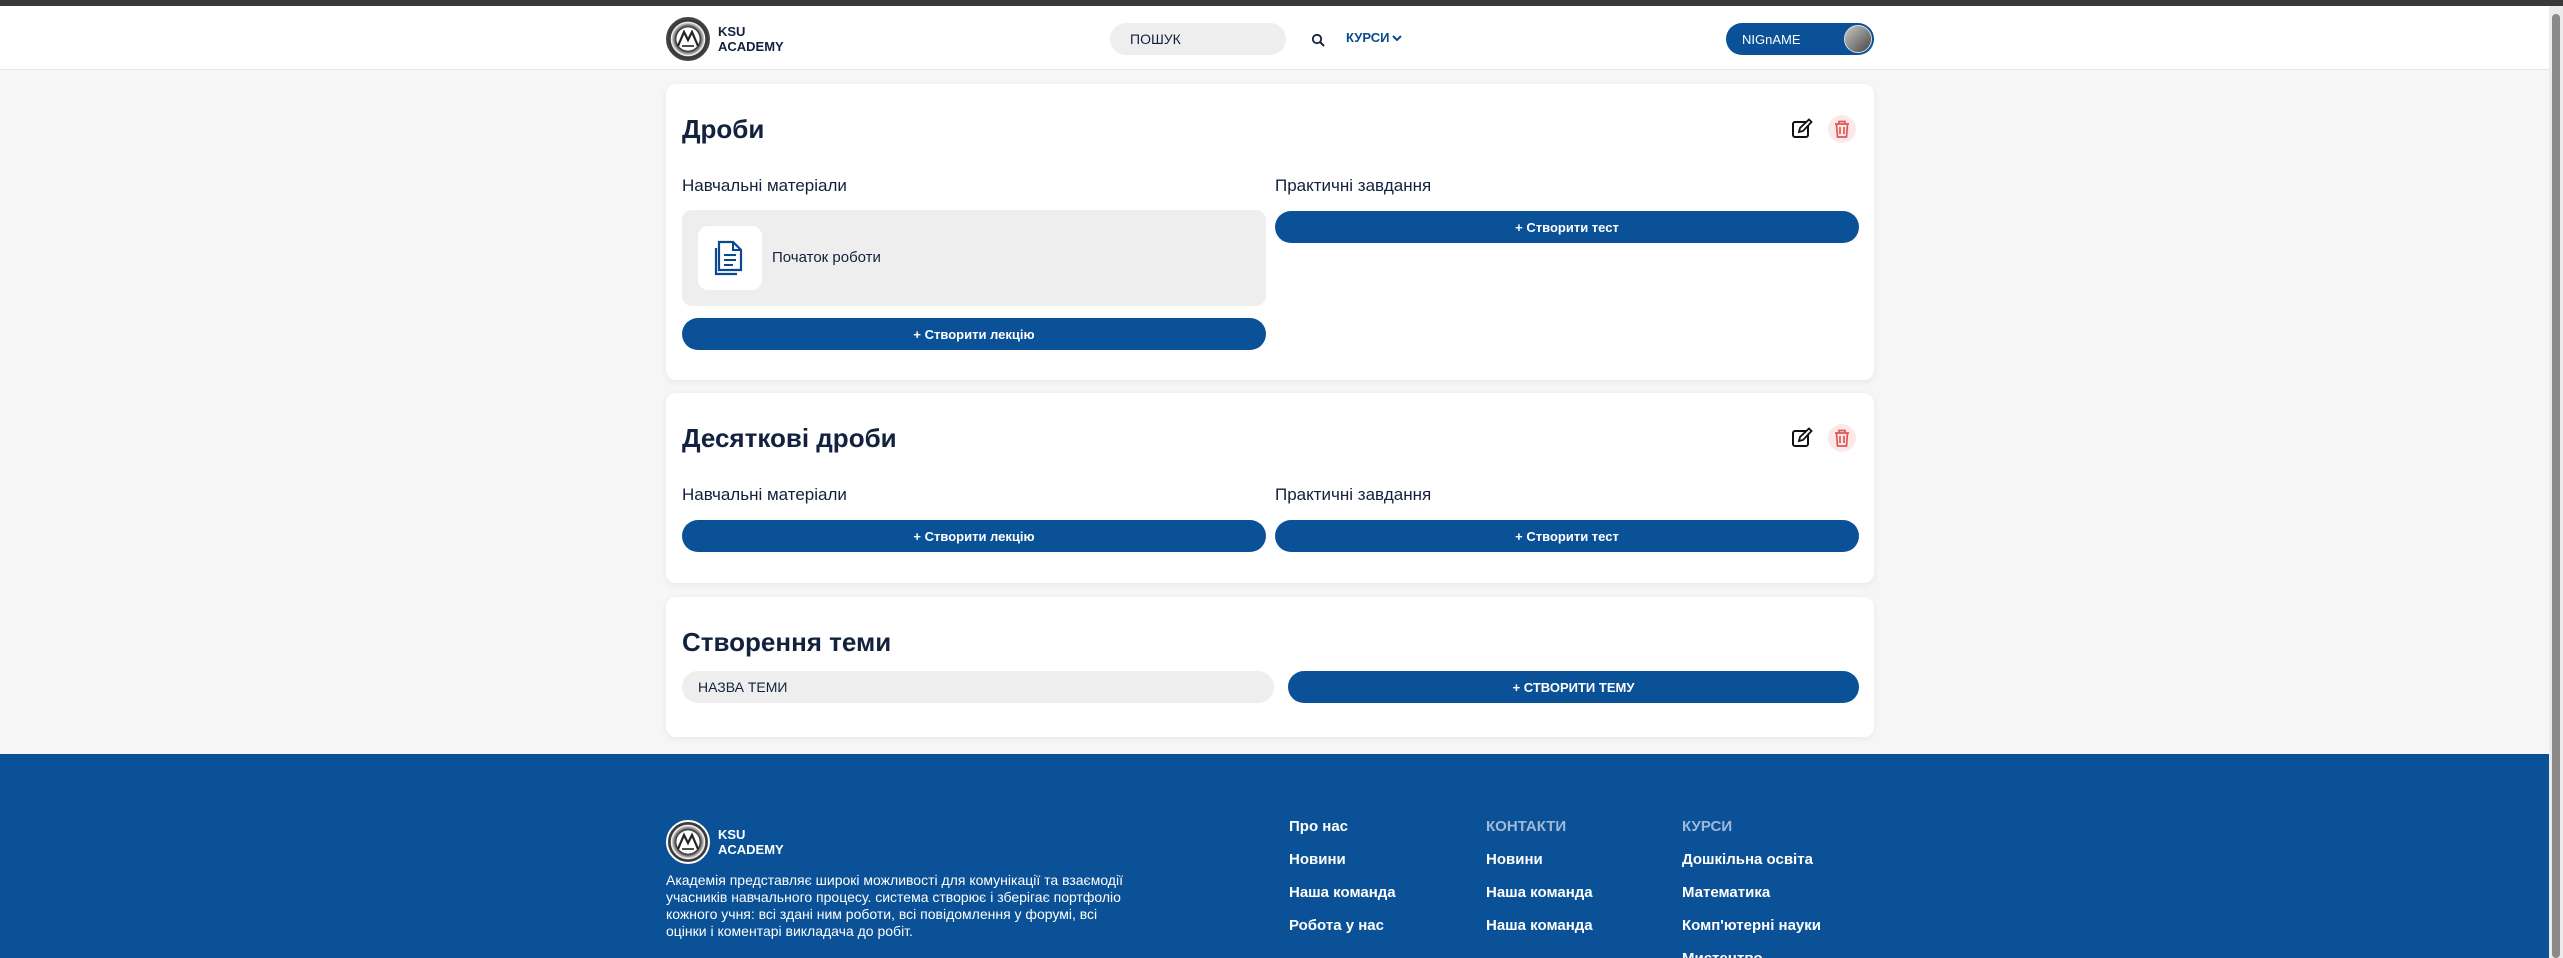 The width and height of the screenshot is (2563, 958). What do you see at coordinates (1707, 826) in the screenshot?
I see `footer-column-title: КУРСИ` at bounding box center [1707, 826].